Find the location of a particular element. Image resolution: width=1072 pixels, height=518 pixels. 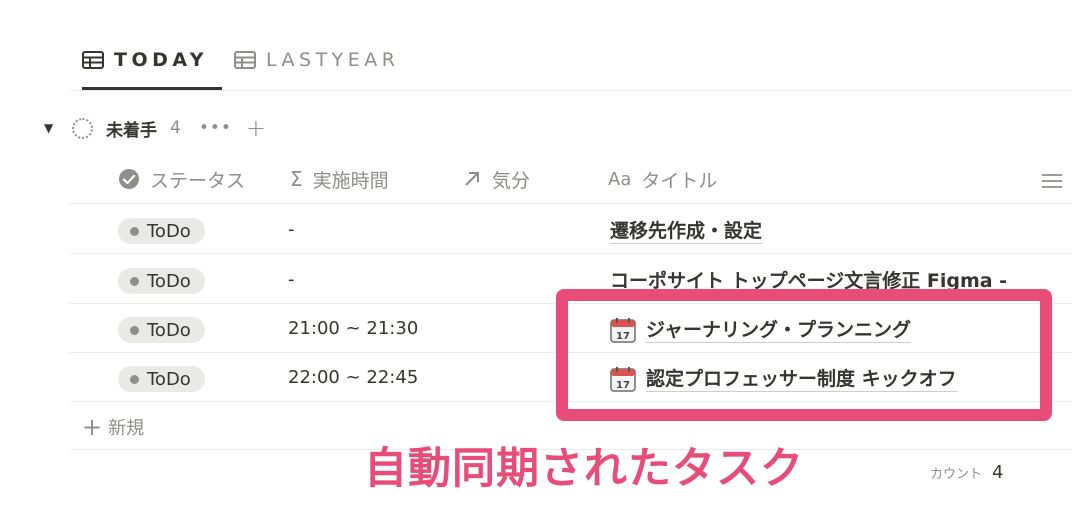

more-options-icon: ••• is located at coordinates (215, 128).